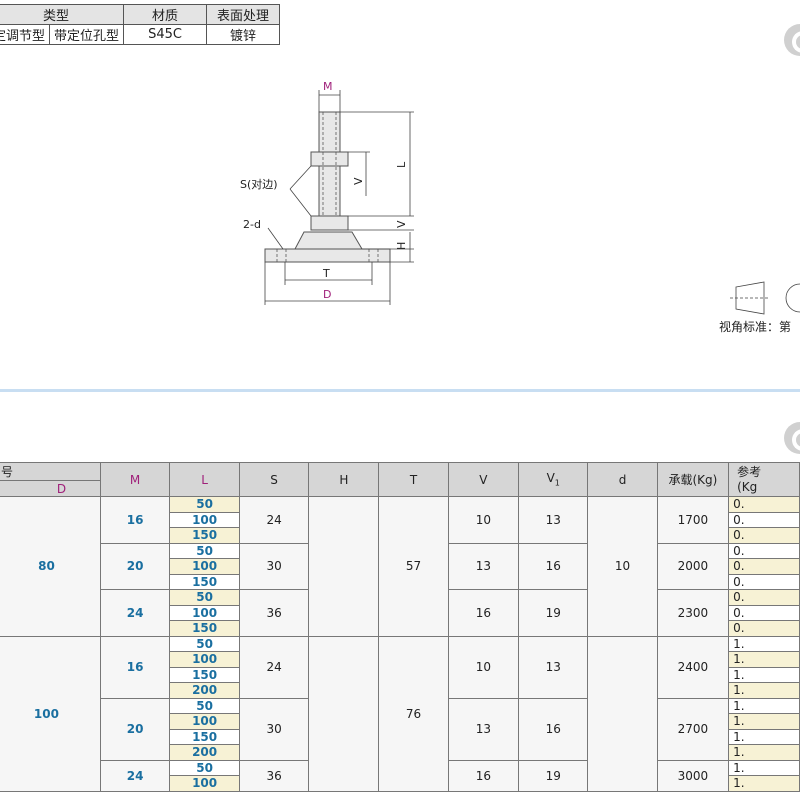 This screenshot has width=800, height=800. Describe the element at coordinates (765, 298) in the screenshot. I see `projection-symbol-icon` at that location.